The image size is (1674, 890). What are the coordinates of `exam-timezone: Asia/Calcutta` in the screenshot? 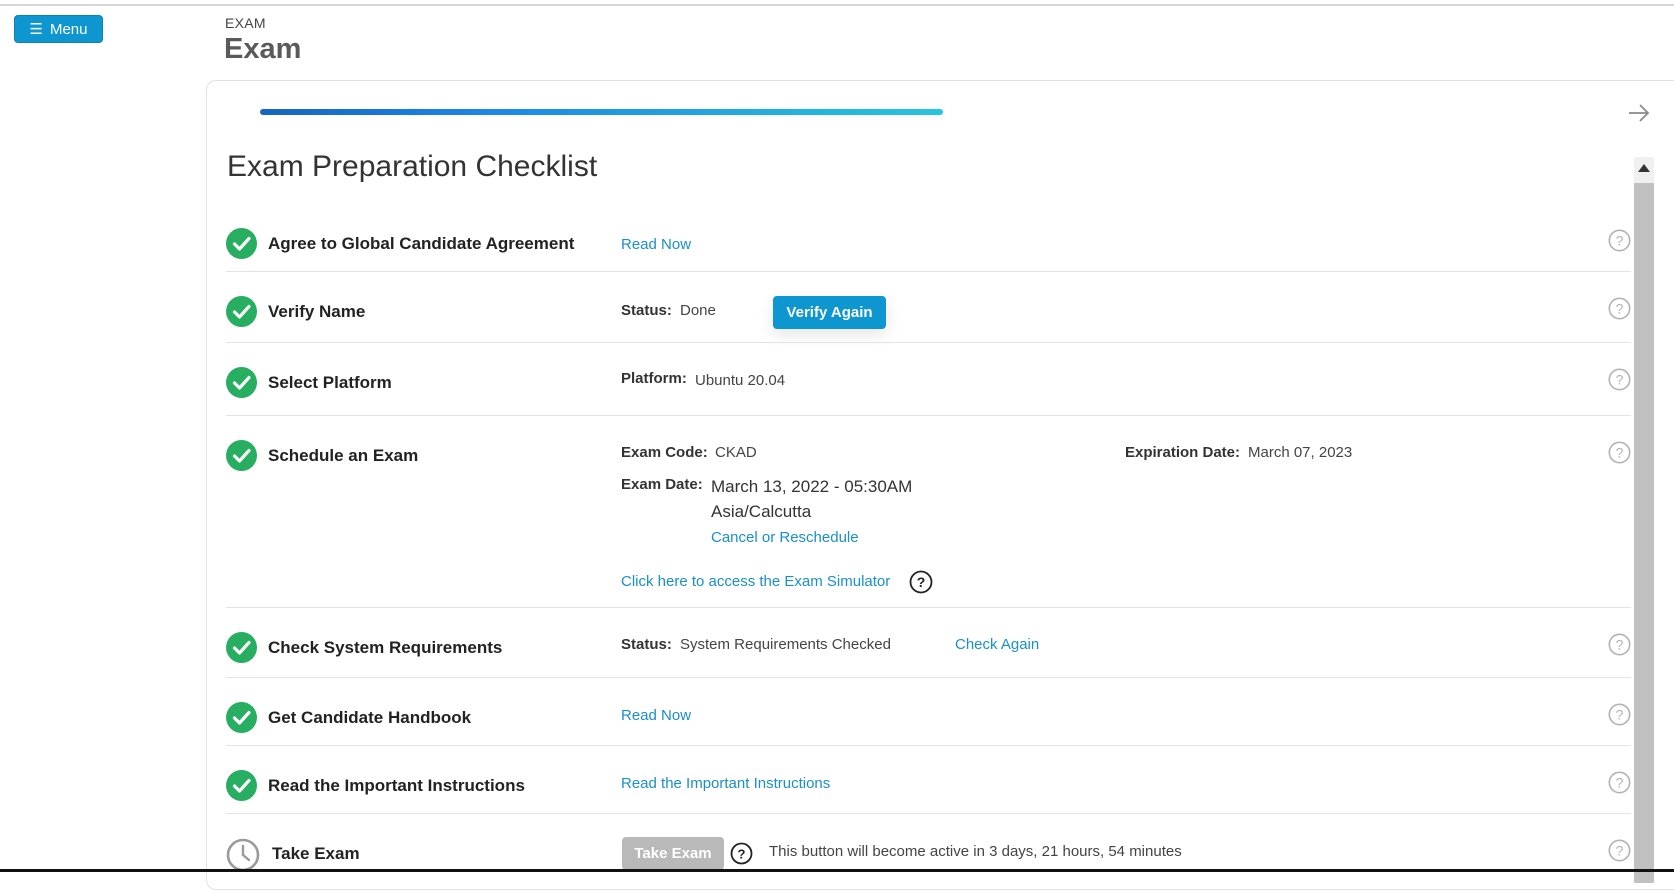 It's located at (761, 511).